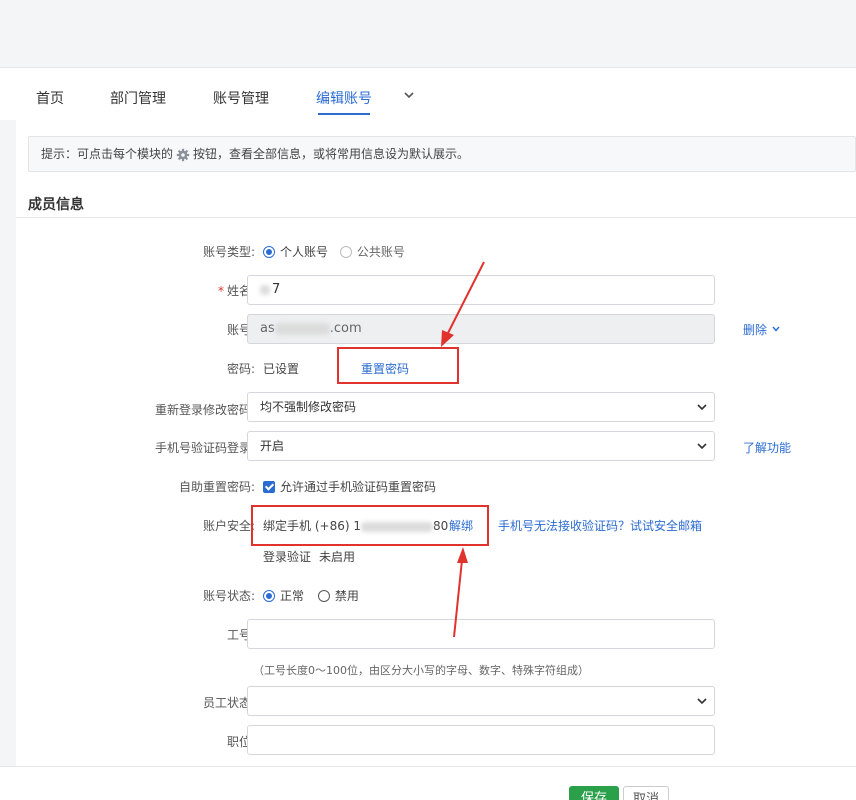 The width and height of the screenshot is (856, 800). What do you see at coordinates (241, 98) in the screenshot?
I see `tab-account-management: 账号管理` at bounding box center [241, 98].